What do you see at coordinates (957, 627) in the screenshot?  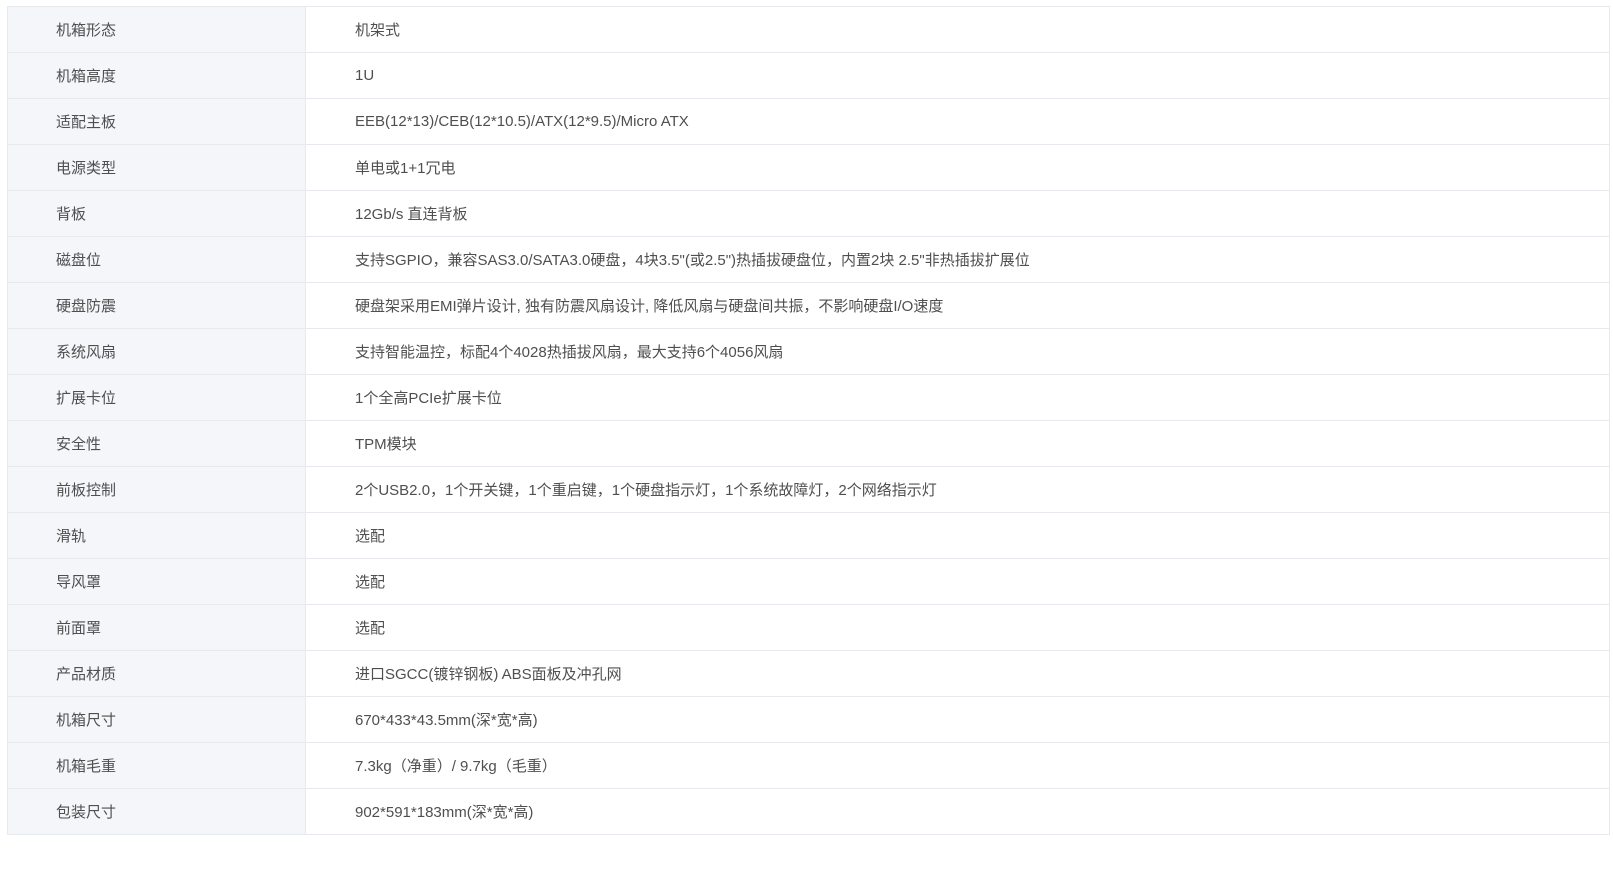 I see `spec-value-front-bezel: 选配` at bounding box center [957, 627].